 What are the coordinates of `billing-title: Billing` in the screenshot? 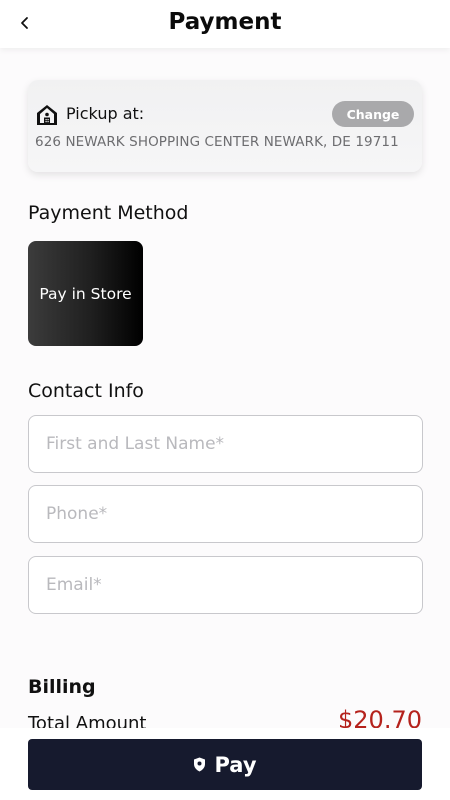 It's located at (62, 687).